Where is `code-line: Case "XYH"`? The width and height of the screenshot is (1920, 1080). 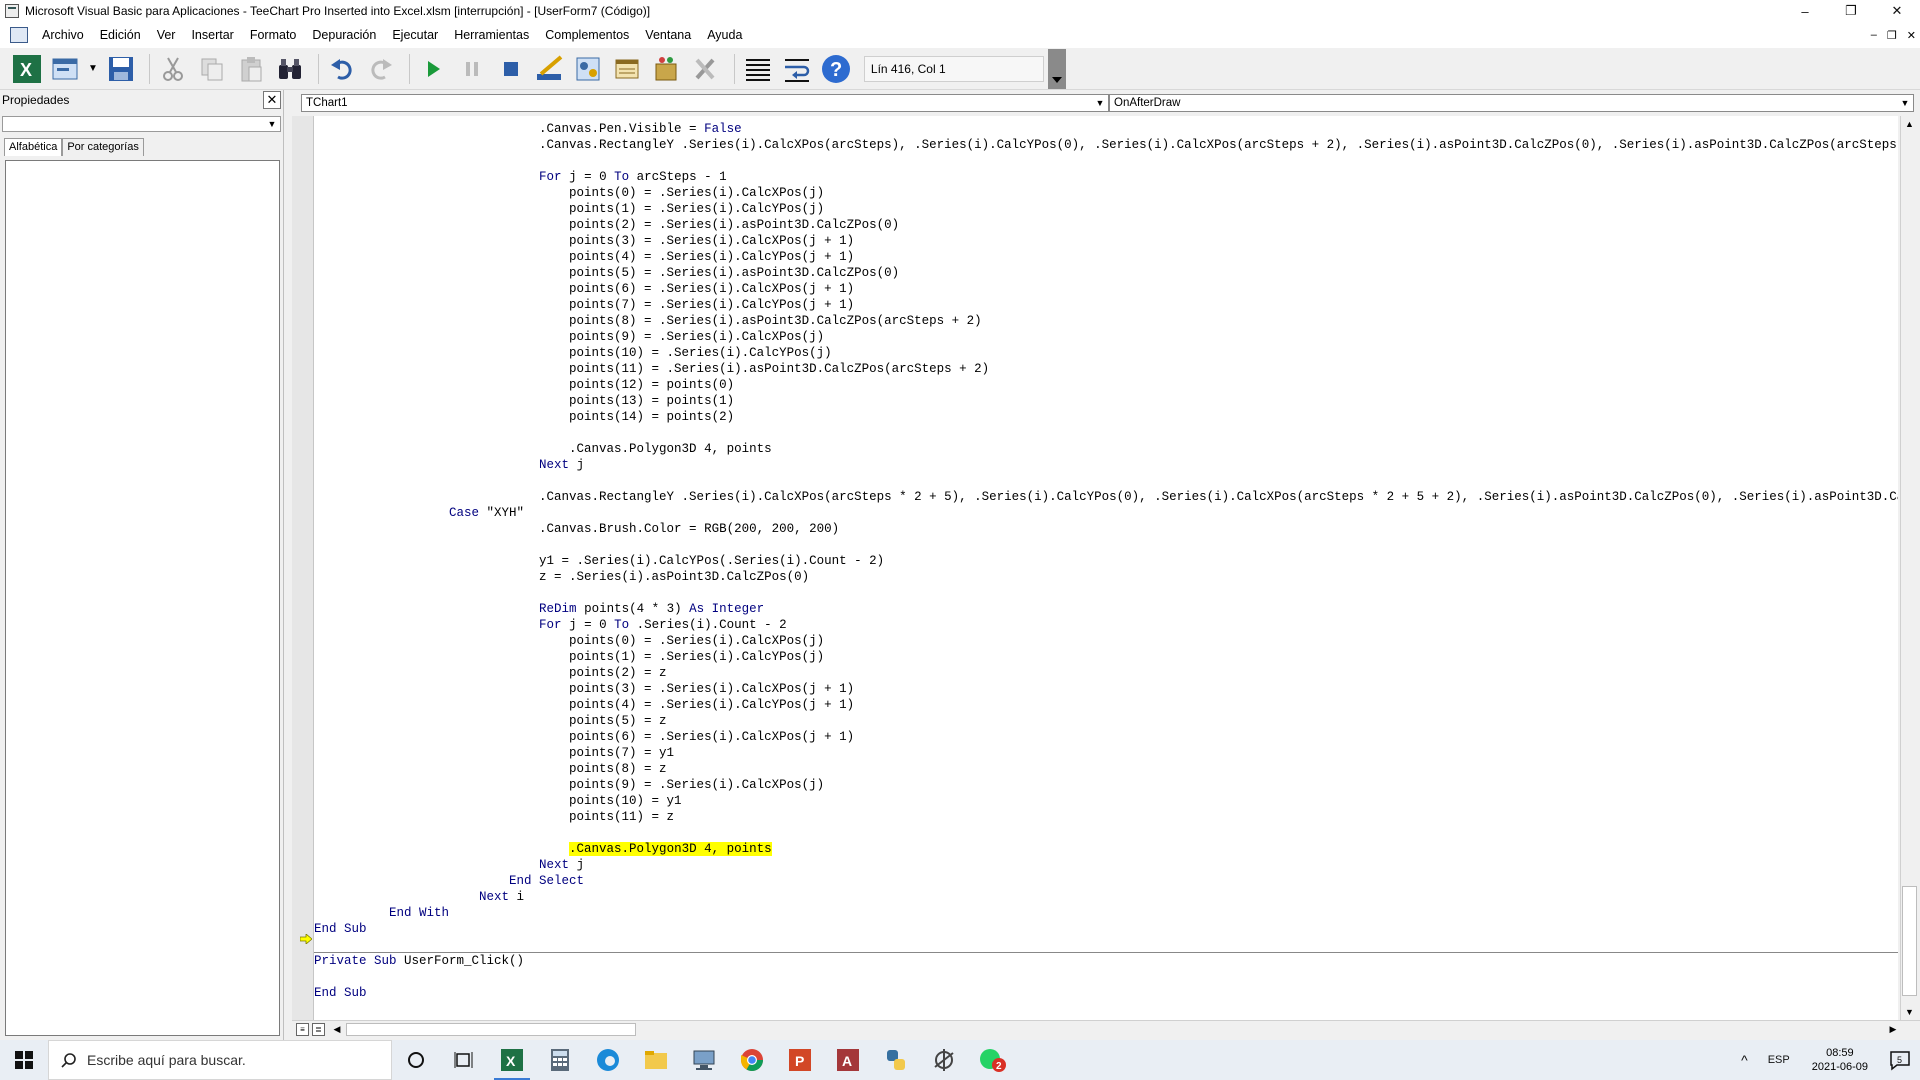
code-line: Case "XYH" is located at coordinates (1106, 513).